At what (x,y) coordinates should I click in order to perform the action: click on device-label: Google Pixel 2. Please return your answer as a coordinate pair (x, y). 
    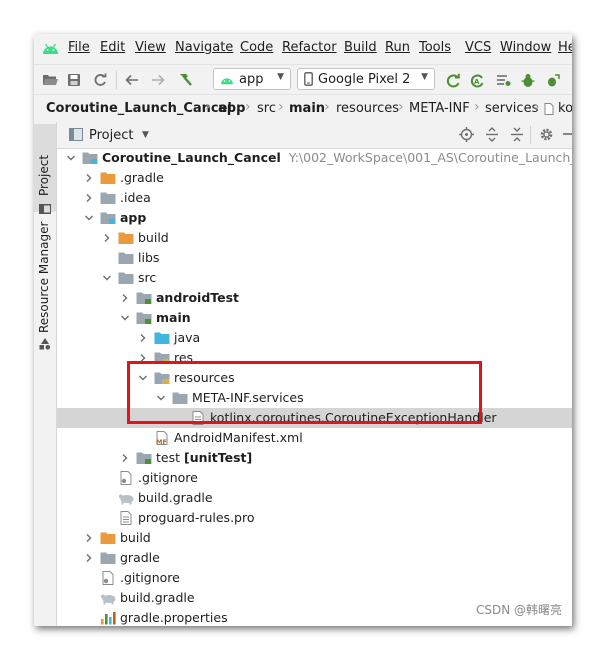
    Looking at the image, I should click on (364, 79).